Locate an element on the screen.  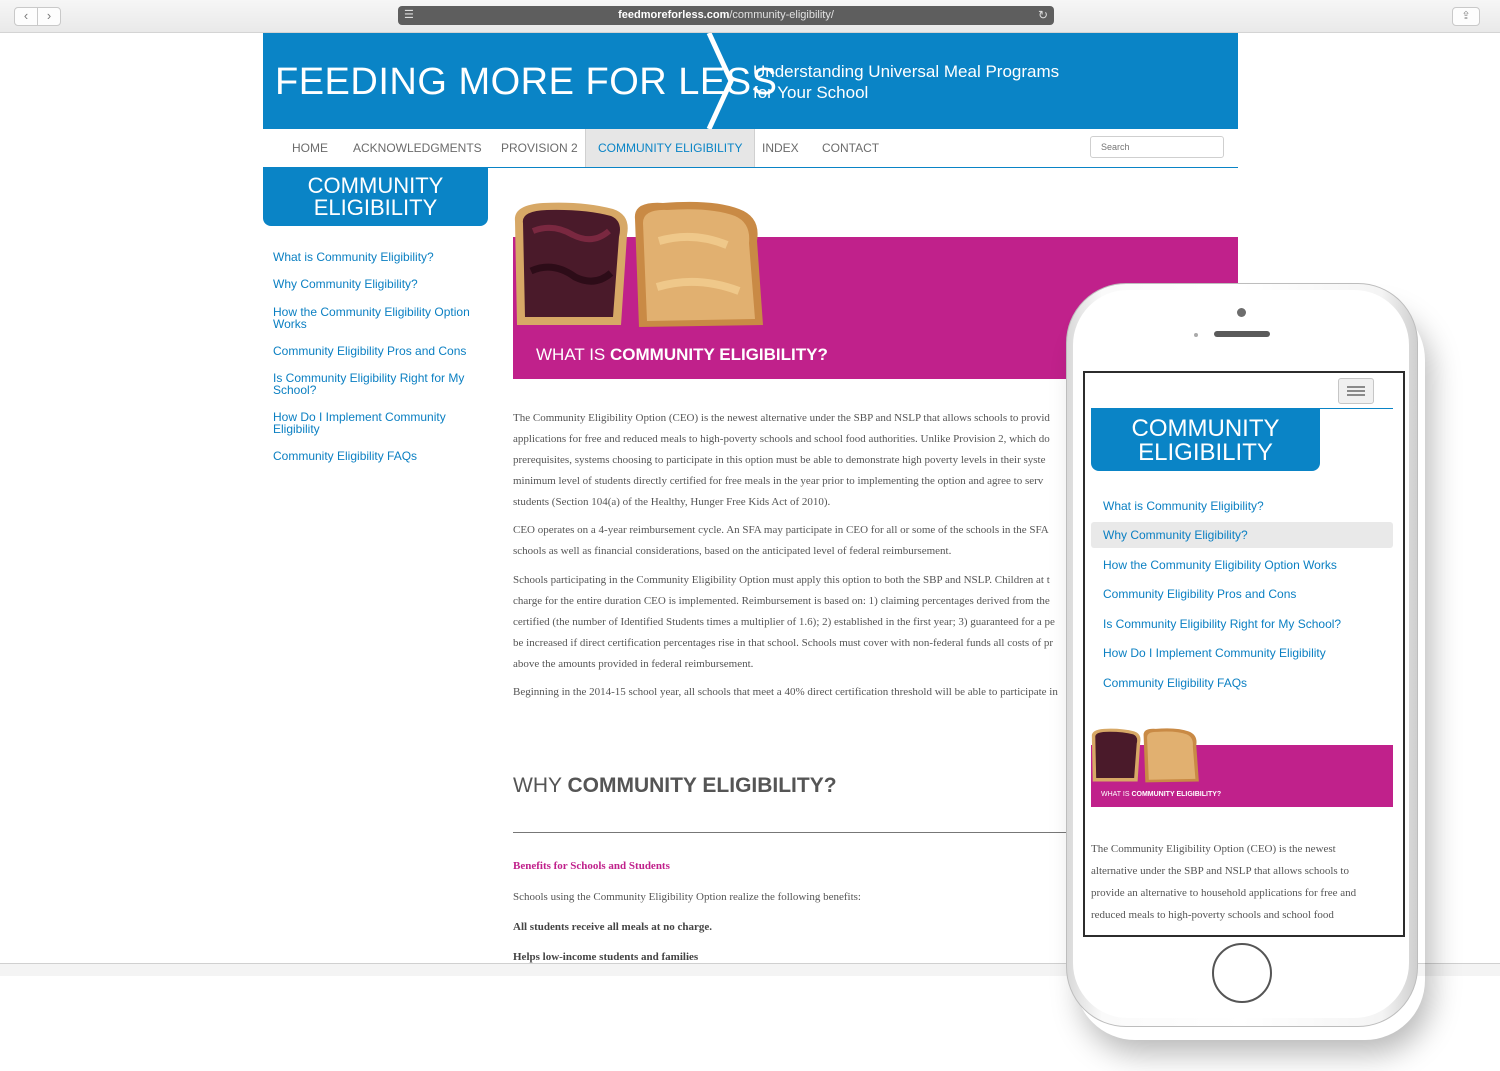
chevron-left-icon: ‹ is located at coordinates (26, 15).